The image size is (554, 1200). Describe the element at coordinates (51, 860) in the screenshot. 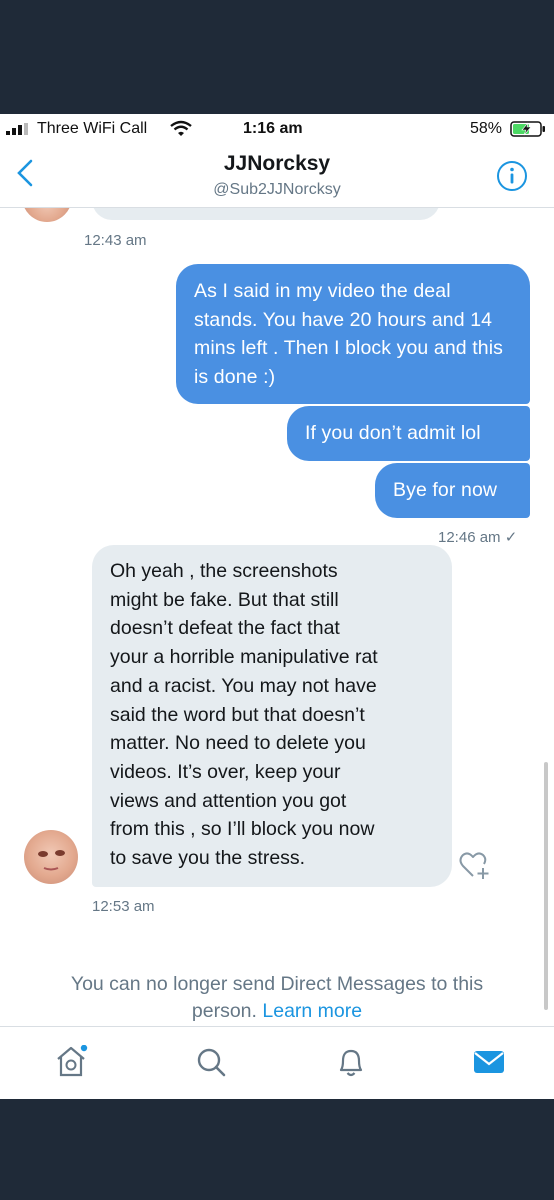

I see `avatar-face` at that location.